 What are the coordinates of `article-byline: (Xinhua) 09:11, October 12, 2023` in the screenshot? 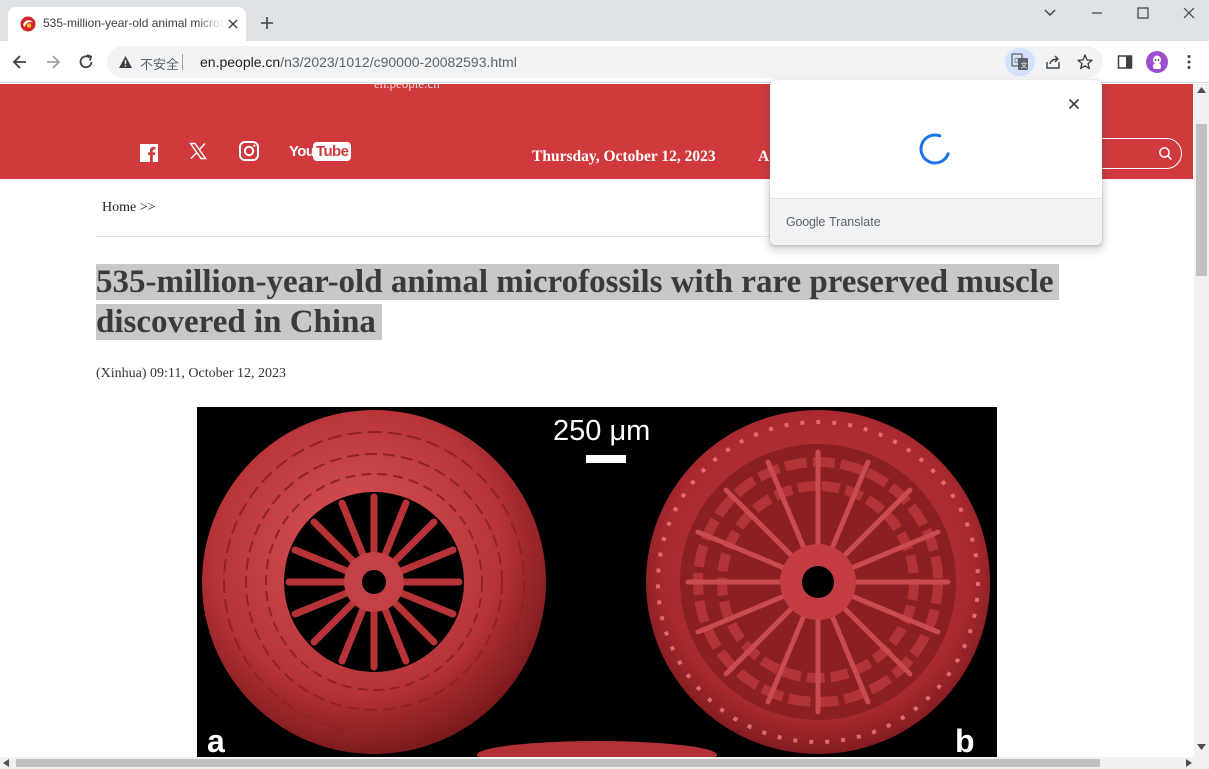 It's located at (191, 373).